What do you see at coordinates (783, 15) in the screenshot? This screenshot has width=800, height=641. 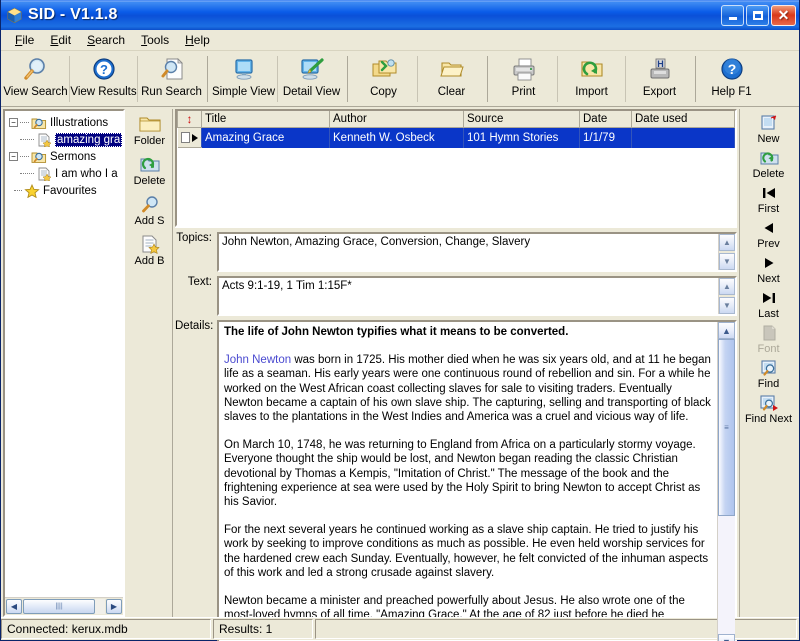 I see `close-button: ✕` at bounding box center [783, 15].